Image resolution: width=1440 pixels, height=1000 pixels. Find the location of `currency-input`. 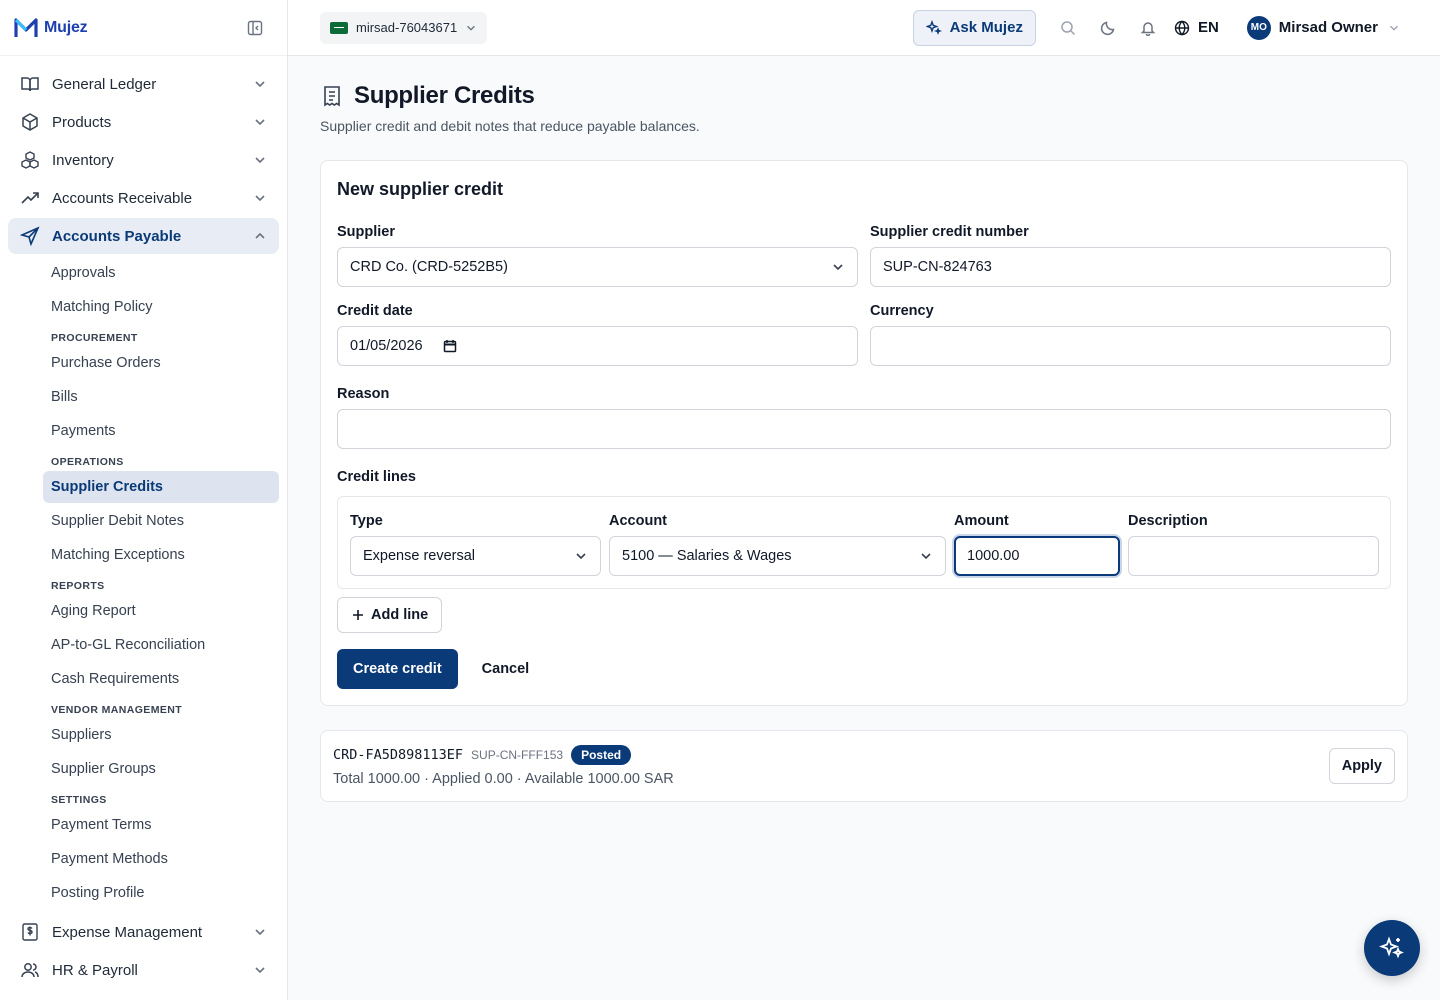

currency-input is located at coordinates (1130, 346).